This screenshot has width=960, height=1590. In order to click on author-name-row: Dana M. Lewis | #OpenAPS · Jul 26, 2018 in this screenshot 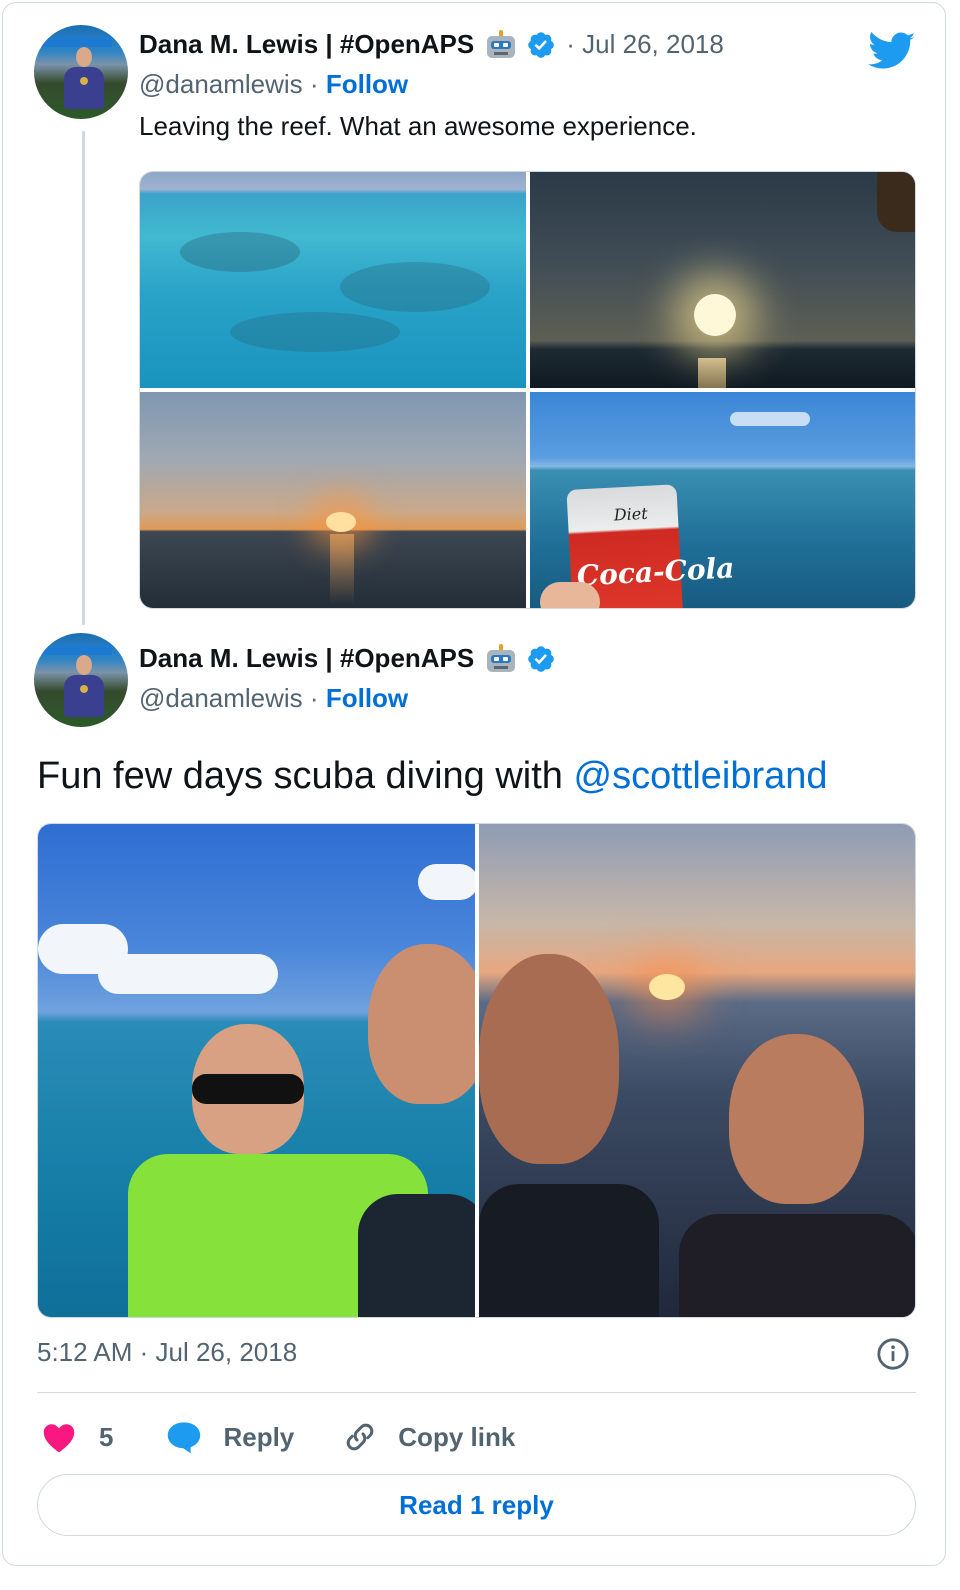, I will do `click(431, 44)`.